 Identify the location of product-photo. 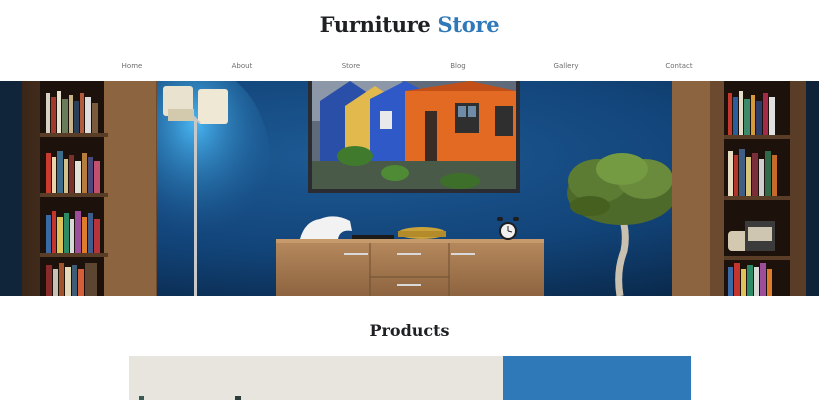
(316, 378).